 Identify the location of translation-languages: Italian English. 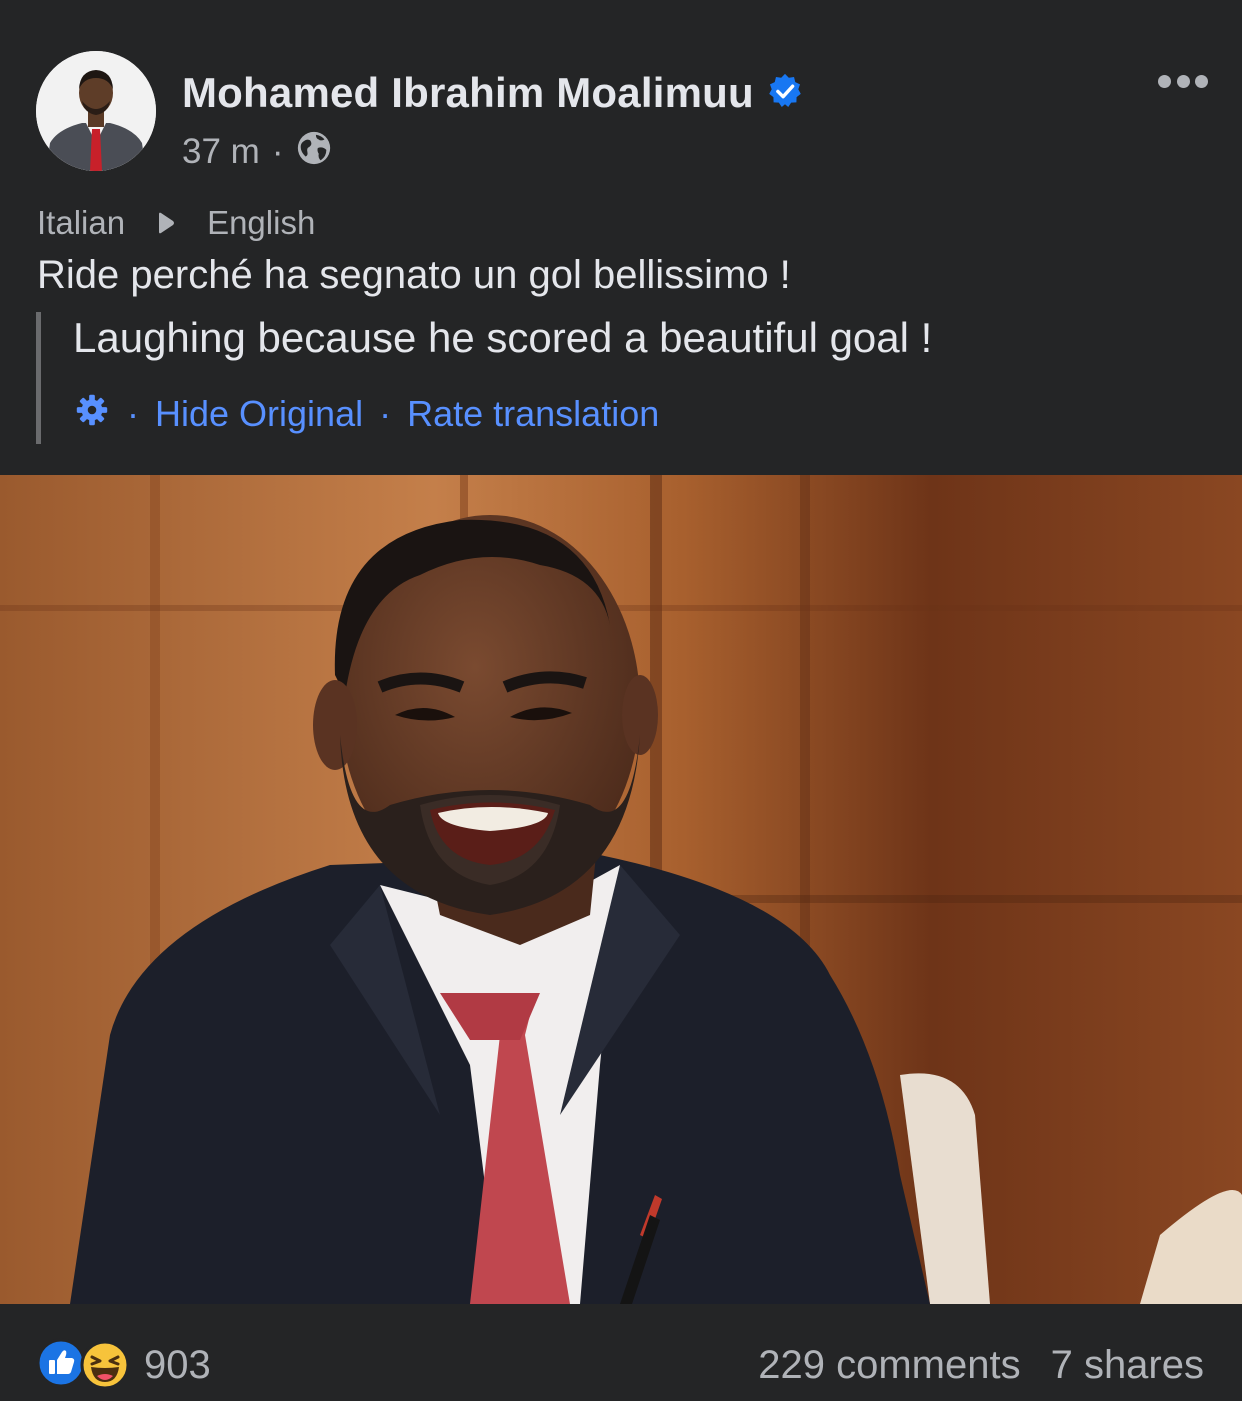
(176, 223).